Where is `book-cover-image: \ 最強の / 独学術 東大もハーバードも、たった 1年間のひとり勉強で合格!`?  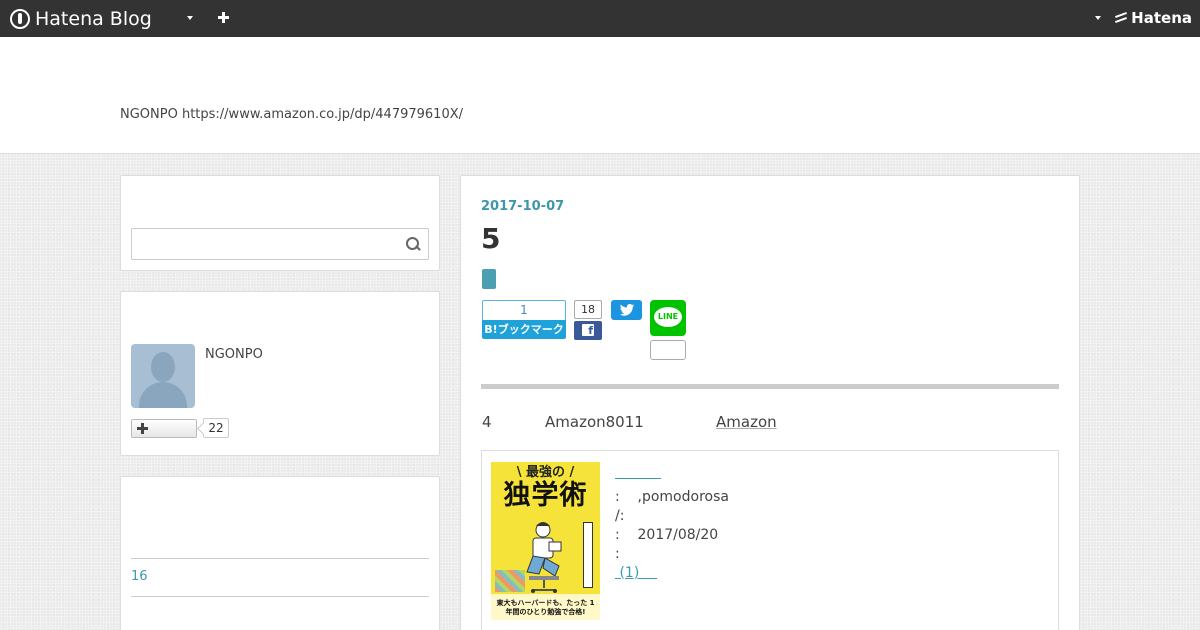
book-cover-image: \ 最強の / 独学術 東大もハーバードも、たった 1年間のひとり勉強で合格! is located at coordinates (545, 541).